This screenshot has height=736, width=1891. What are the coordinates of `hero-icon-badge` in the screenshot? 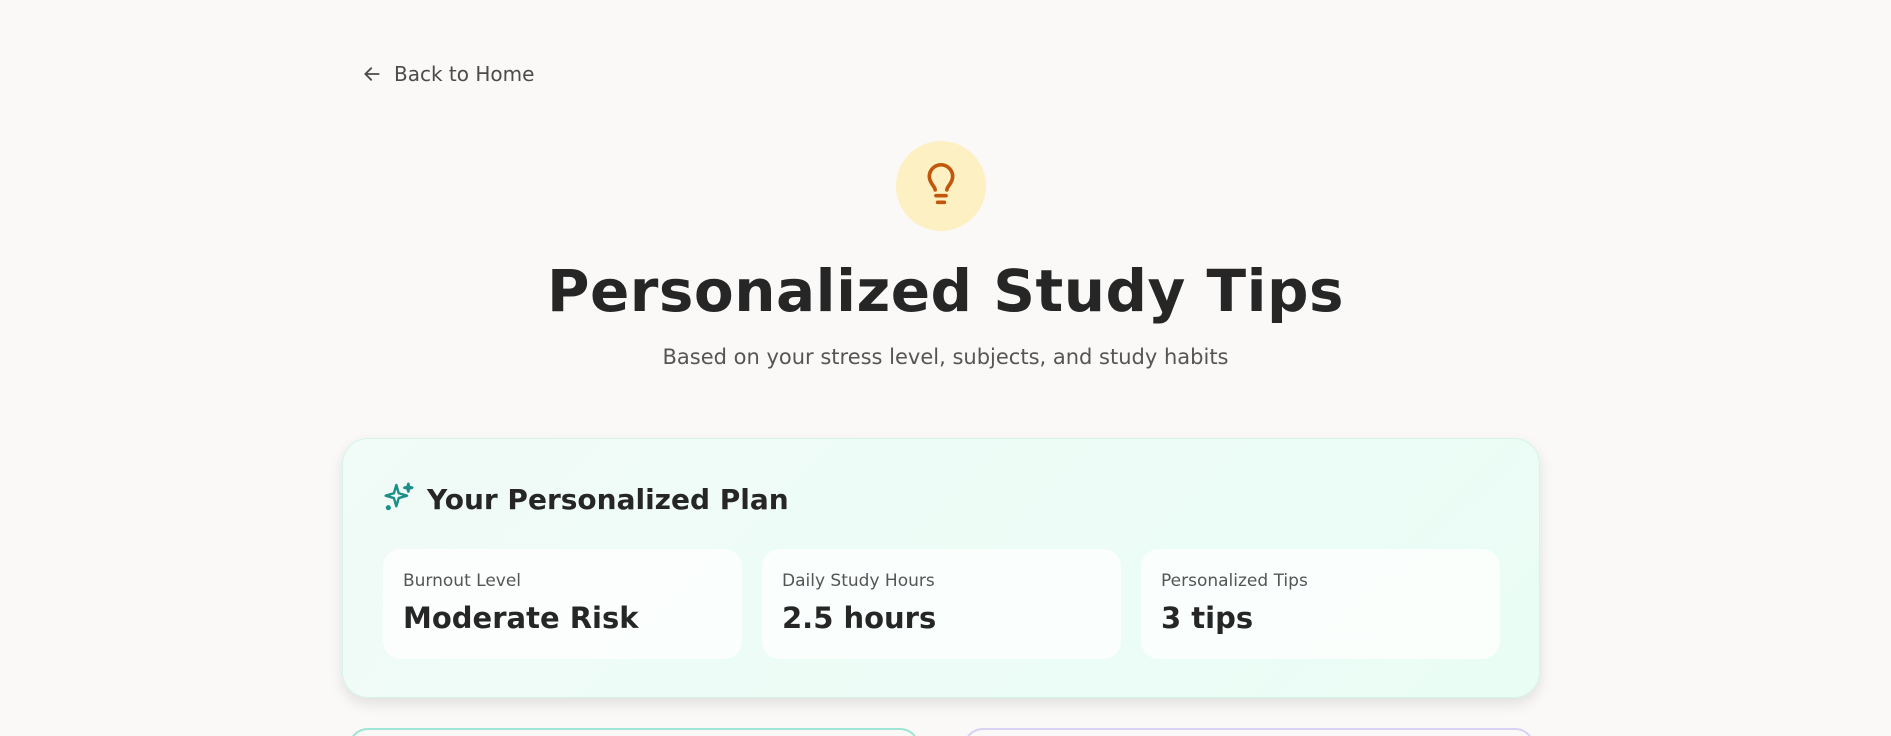 It's located at (941, 186).